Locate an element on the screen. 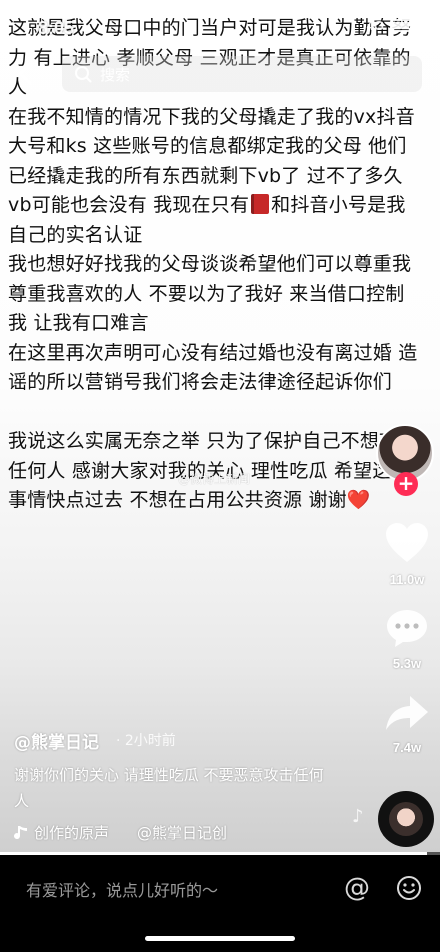  post-line: 尊重我喜欢的人 不要以为了我好 来当借口控制 is located at coordinates (206, 293).